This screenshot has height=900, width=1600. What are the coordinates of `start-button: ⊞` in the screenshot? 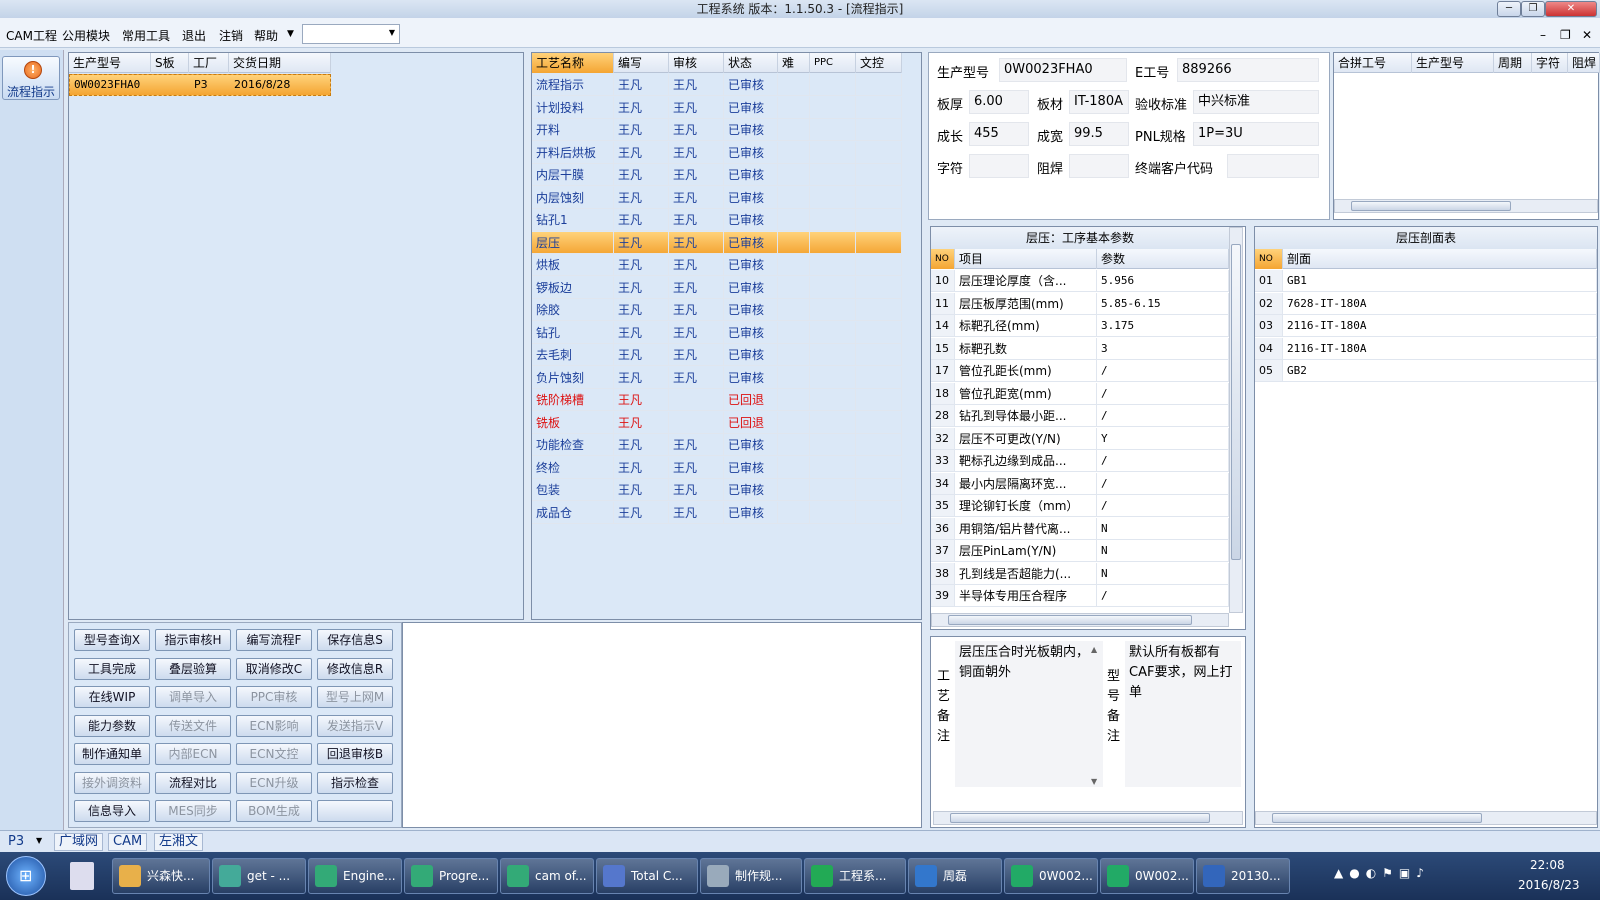 It's located at (26, 876).